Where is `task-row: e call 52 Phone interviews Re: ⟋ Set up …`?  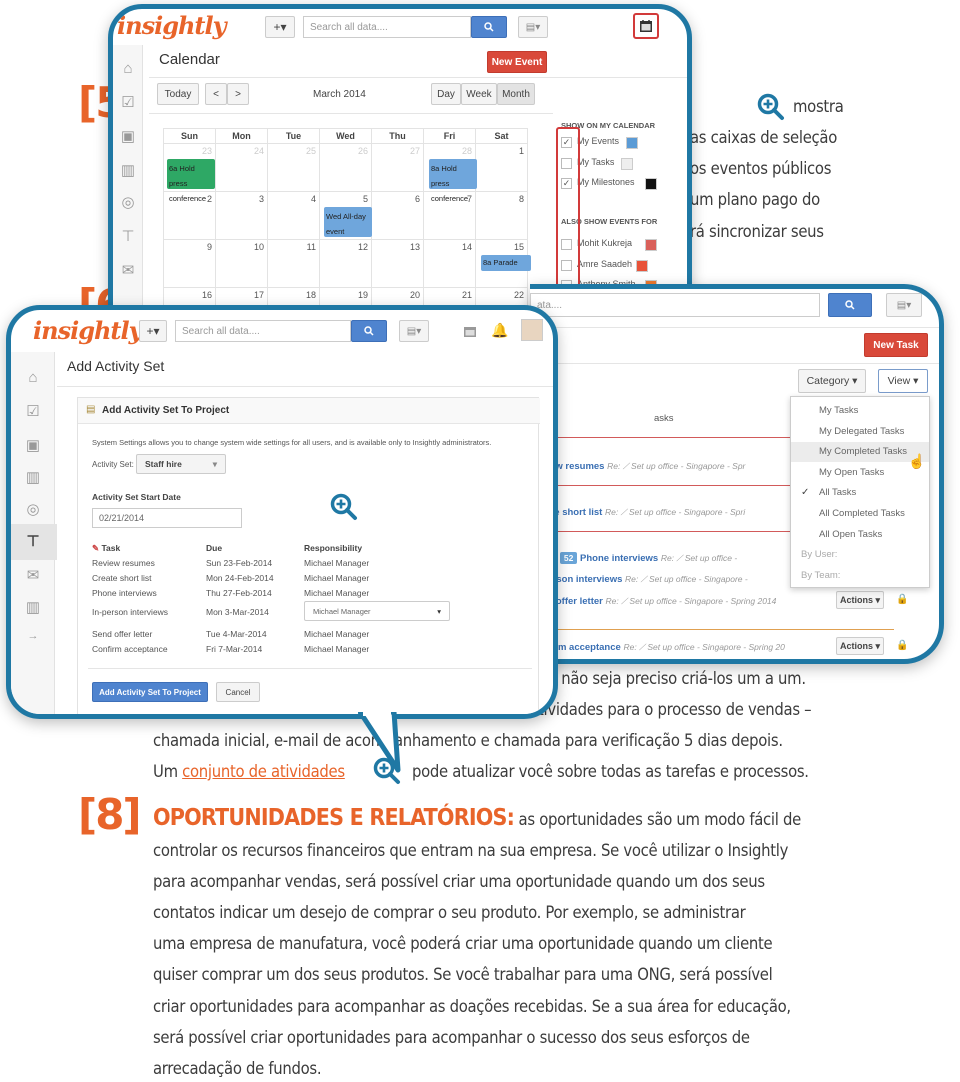
task-row: e call 52 Phone interviews Re: ⟋ Set up … is located at coordinates (633, 558).